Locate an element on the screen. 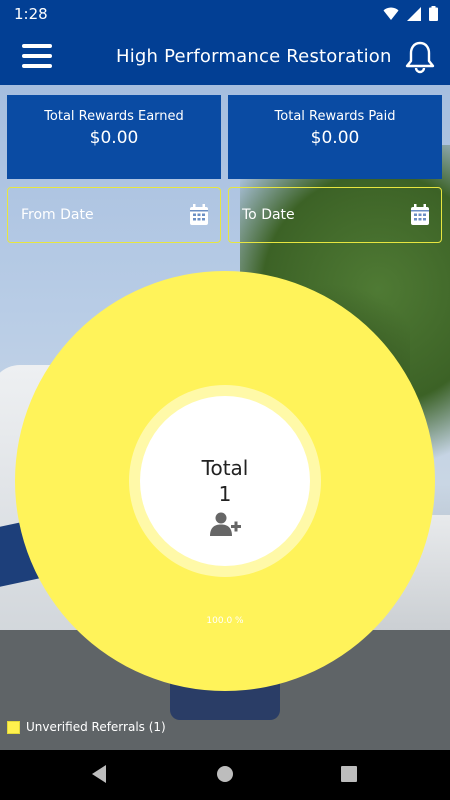 This screenshot has width=450, height=800. to-date-placeholder: To Date is located at coordinates (268, 215).